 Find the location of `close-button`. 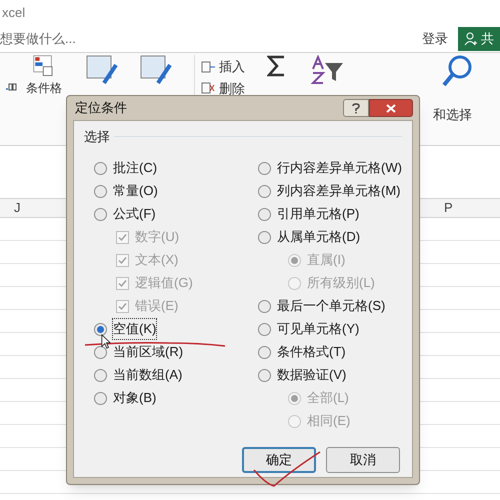

close-button is located at coordinates (391, 108).